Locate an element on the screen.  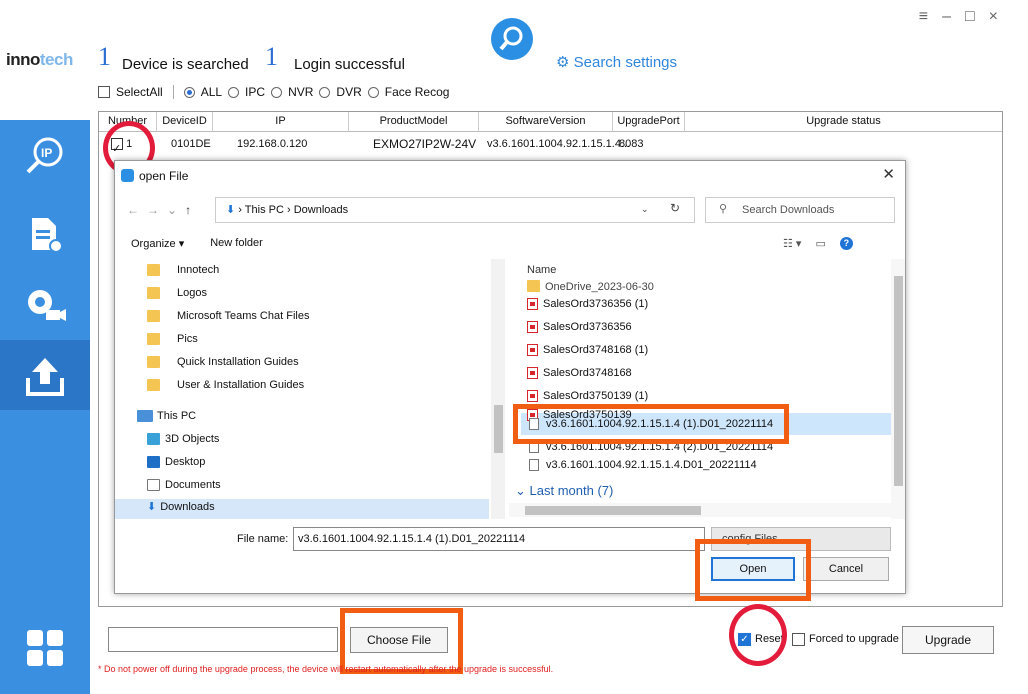
radio-dvr-label: DVR is located at coordinates (349, 92).